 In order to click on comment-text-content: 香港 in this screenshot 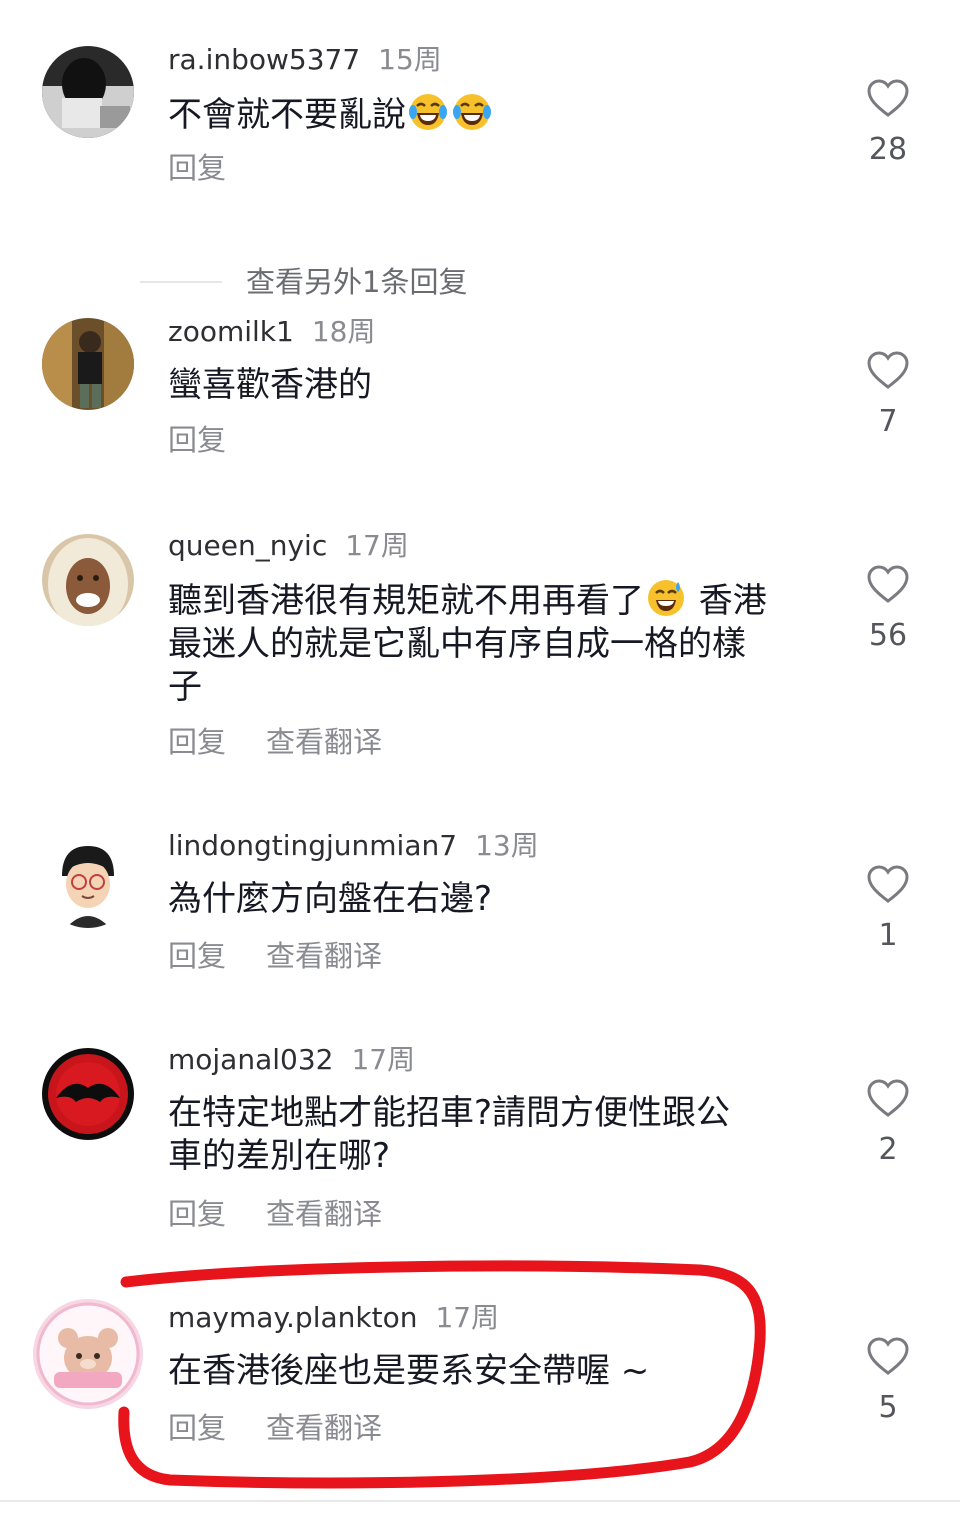, I will do `click(727, 601)`.